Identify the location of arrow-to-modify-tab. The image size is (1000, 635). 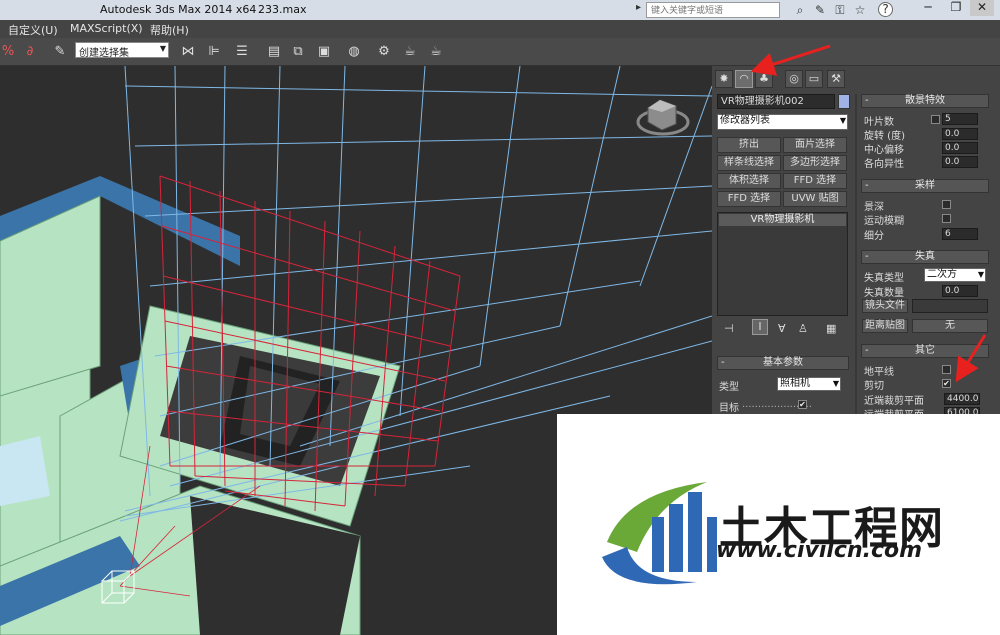
(790, 60).